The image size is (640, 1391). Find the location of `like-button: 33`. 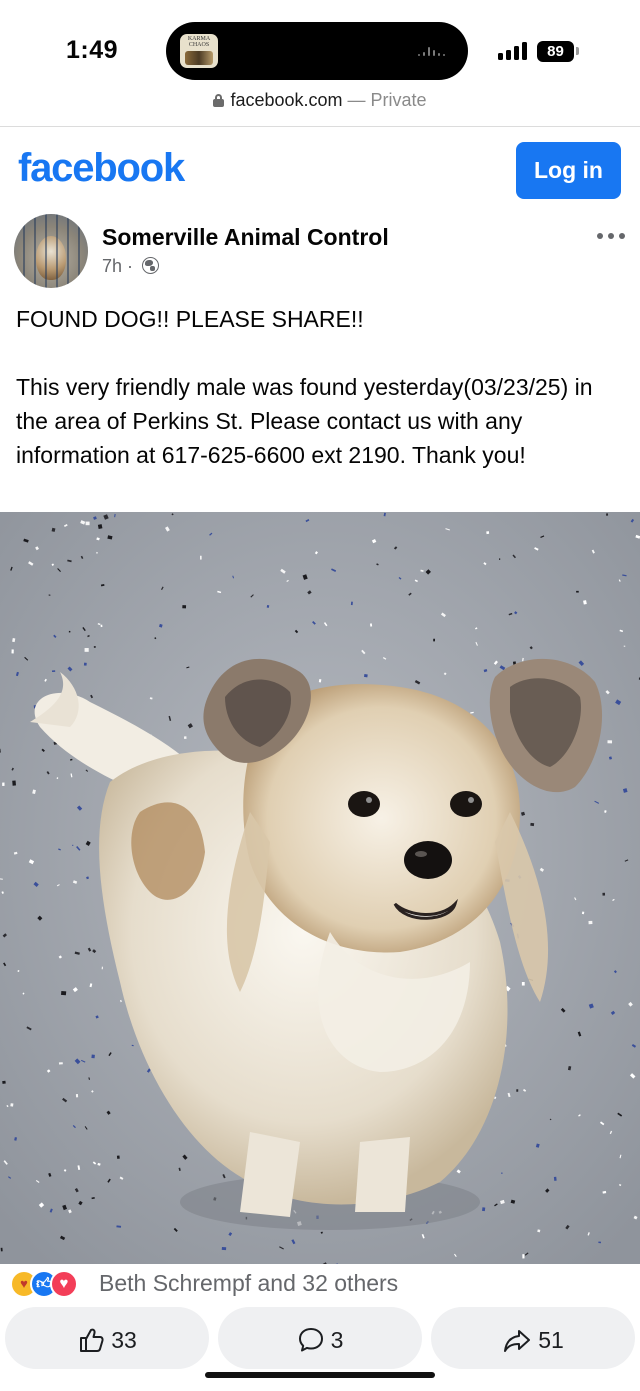

like-button: 33 is located at coordinates (107, 1338).